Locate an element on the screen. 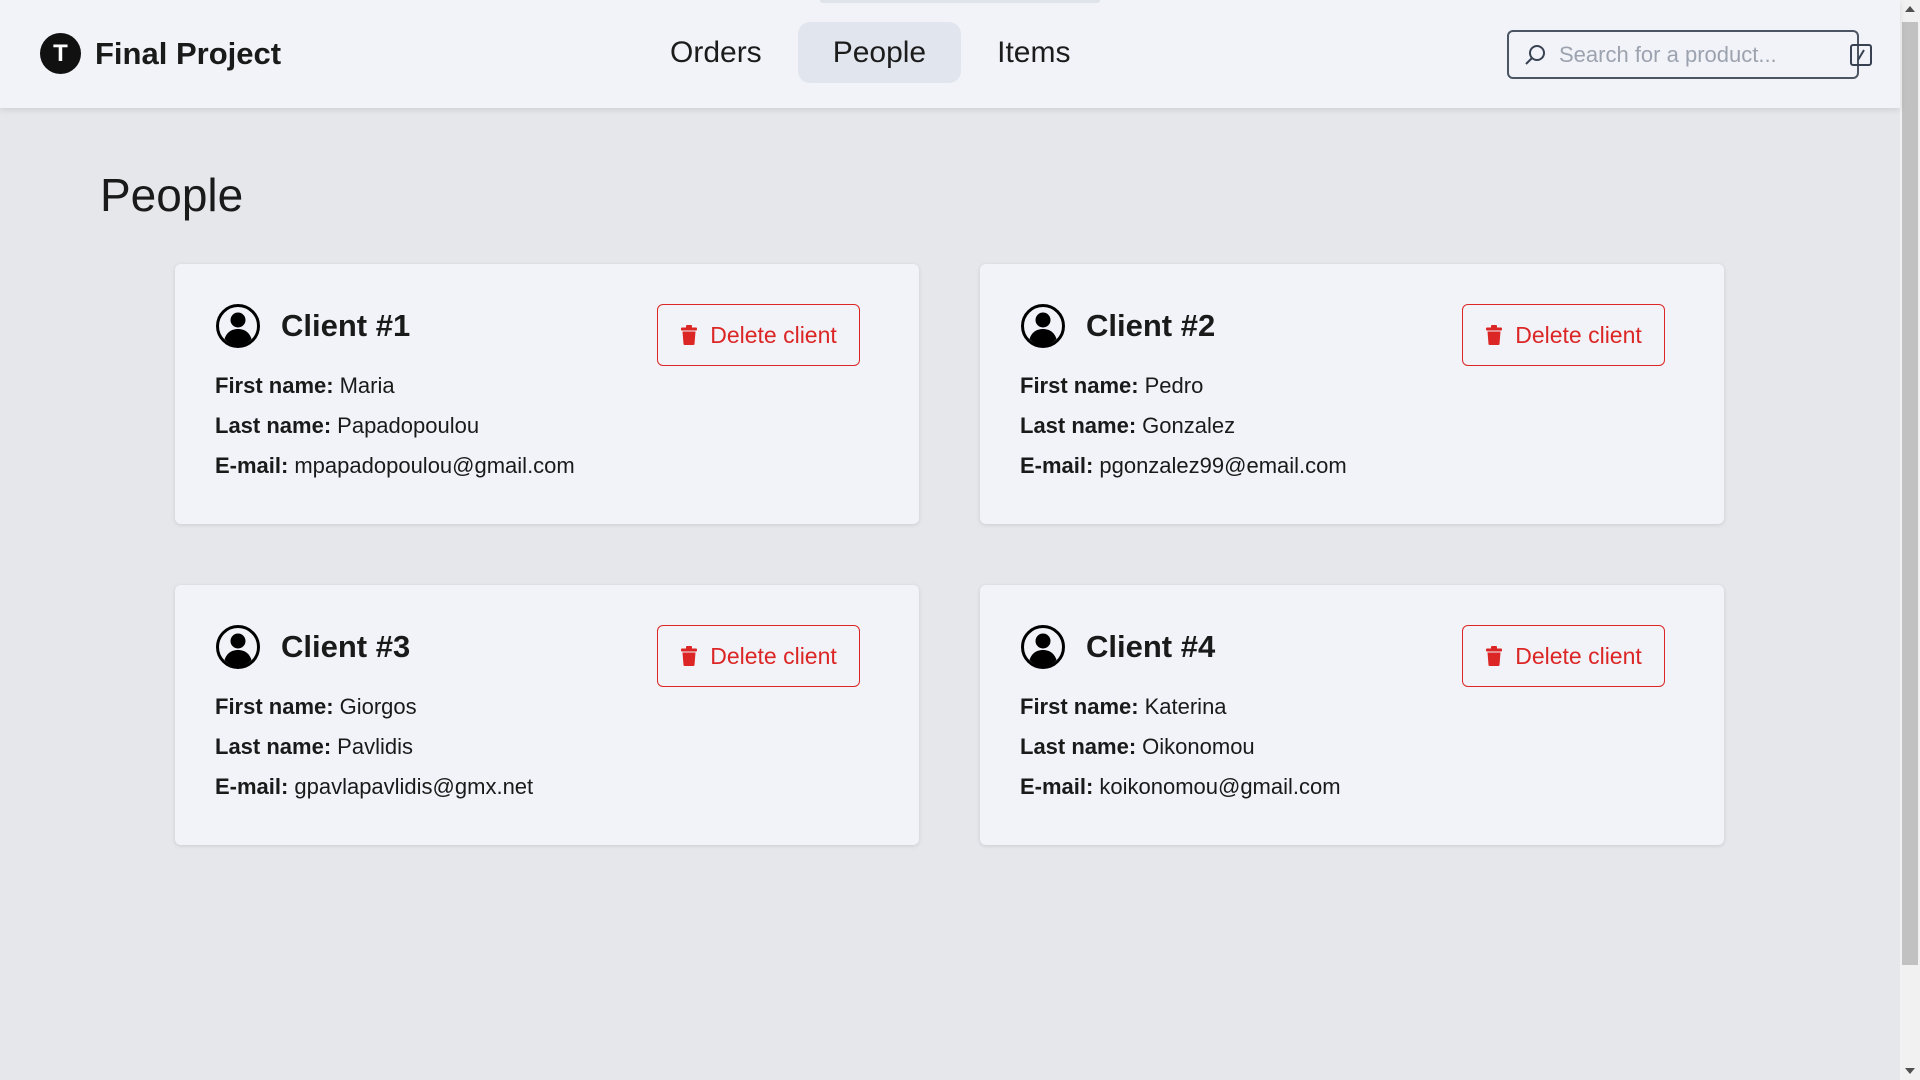  email-row: E-mail: mpapadopoulou@gmail.com is located at coordinates (395, 465).